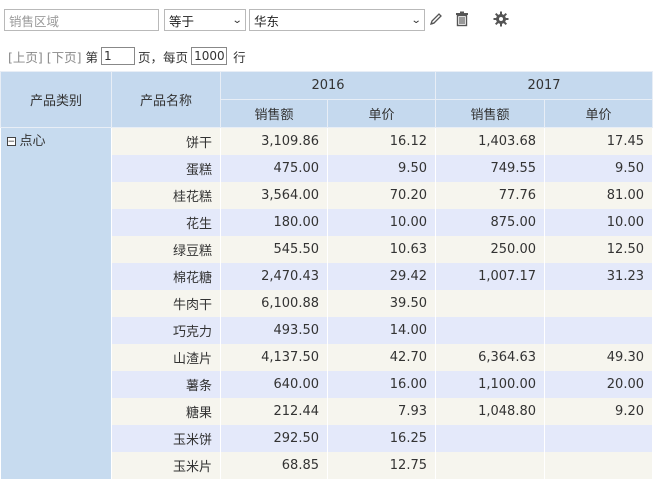 The height and width of the screenshot is (493, 669). Describe the element at coordinates (490, 168) in the screenshot. I see `sales-2017-cell: 749.55` at that location.